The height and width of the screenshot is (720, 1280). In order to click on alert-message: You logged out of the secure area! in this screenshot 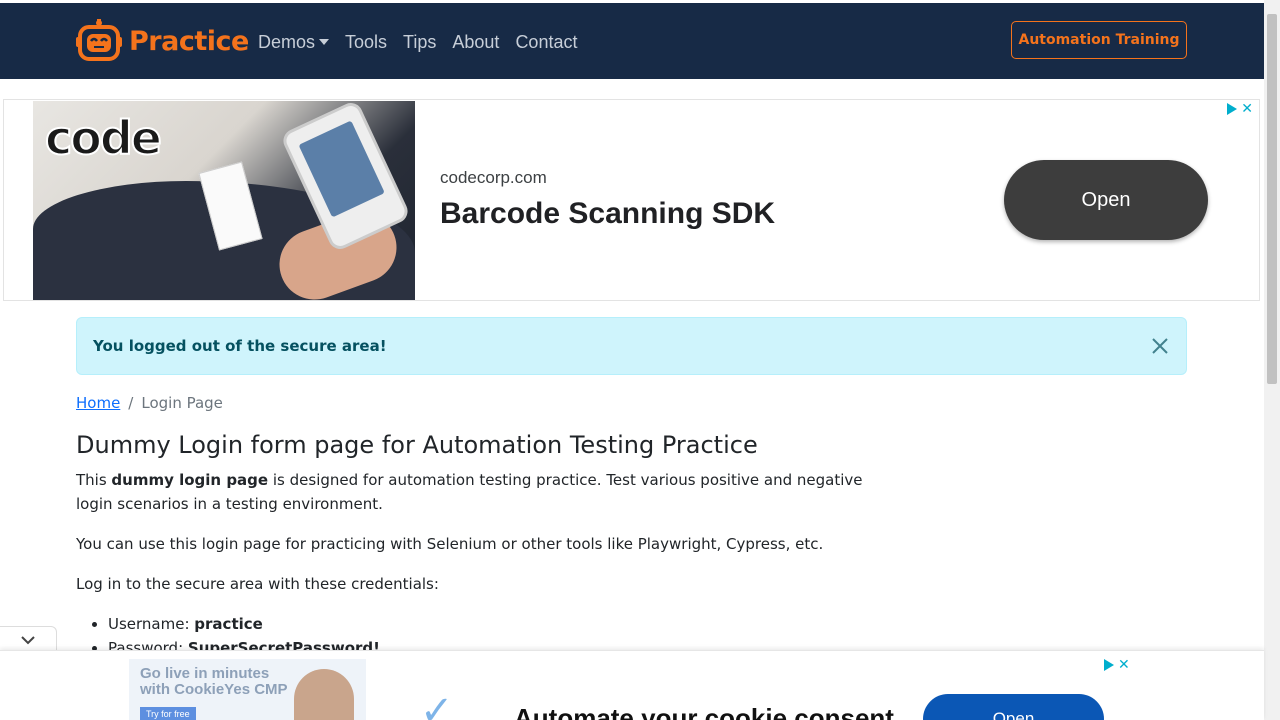, I will do `click(240, 346)`.